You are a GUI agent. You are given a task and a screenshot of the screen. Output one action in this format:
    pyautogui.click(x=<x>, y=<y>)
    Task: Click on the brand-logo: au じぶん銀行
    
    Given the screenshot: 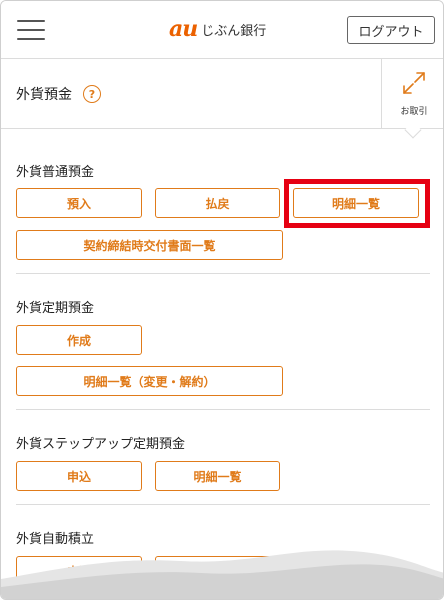 What is the action you would take?
    pyautogui.click(x=218, y=29)
    